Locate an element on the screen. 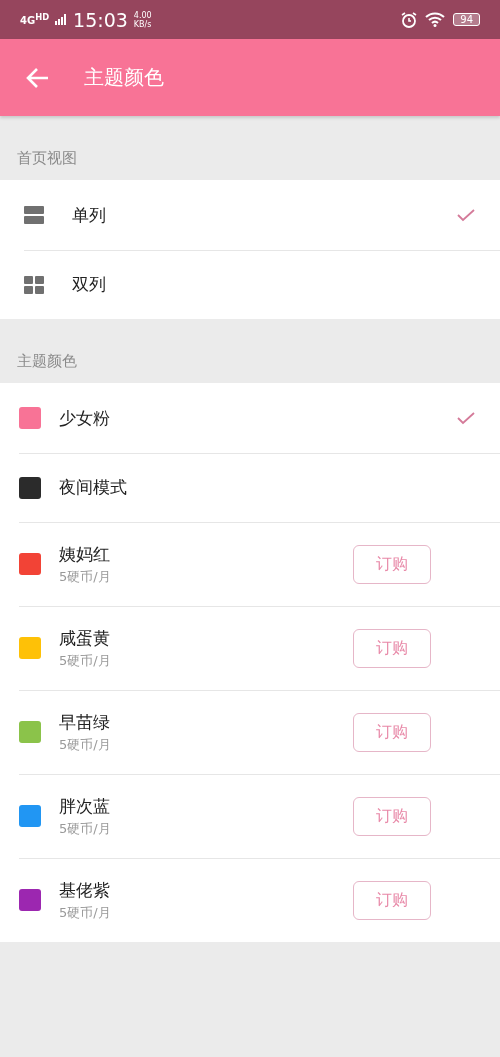 This screenshot has height=1057, width=500. theme-option: 早苗绿 5硬币/月 订购 is located at coordinates (250, 732).